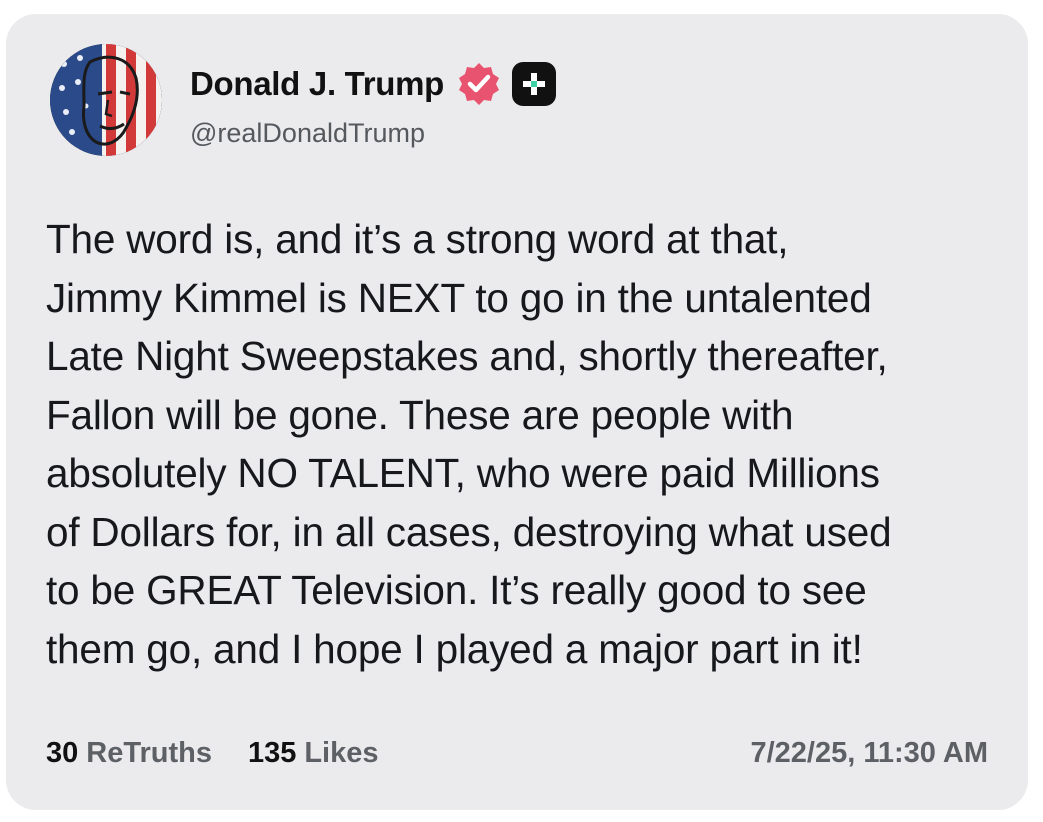 This screenshot has width=1043, height=822. I want to click on post-footer: 30 ReTruths 135 Likes 7/22/25, 11:30 AM, so click(517, 753).